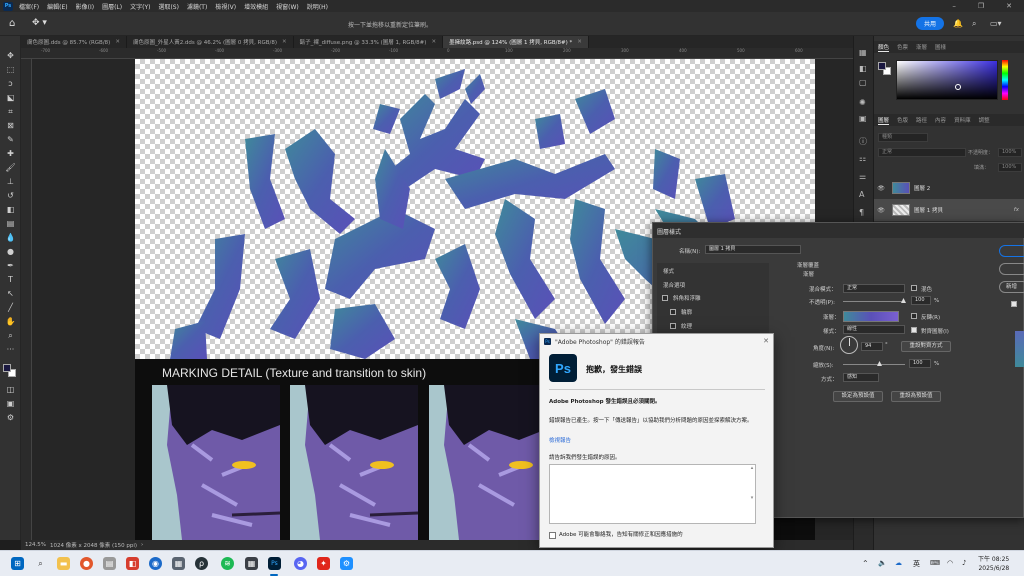 Image resolution: width=1024 pixels, height=576 pixels. Describe the element at coordinates (7, 368) in the screenshot. I see `foreground-color-swatch` at that location.